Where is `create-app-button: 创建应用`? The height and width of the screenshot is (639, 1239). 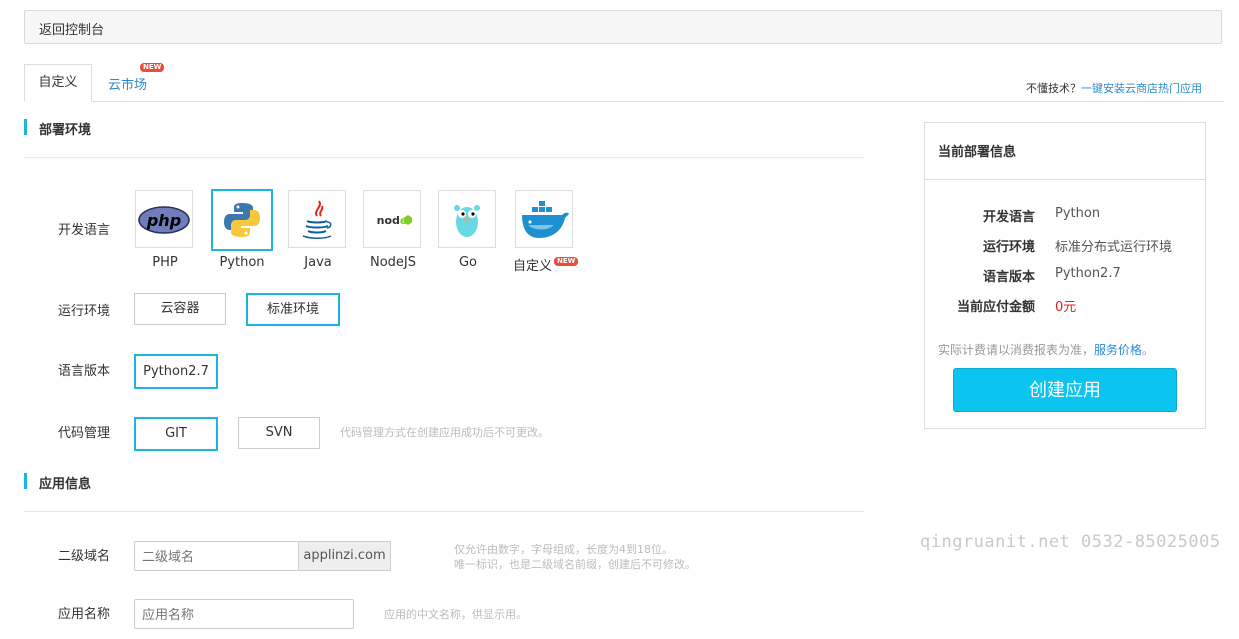 create-app-button: 创建应用 is located at coordinates (1065, 390).